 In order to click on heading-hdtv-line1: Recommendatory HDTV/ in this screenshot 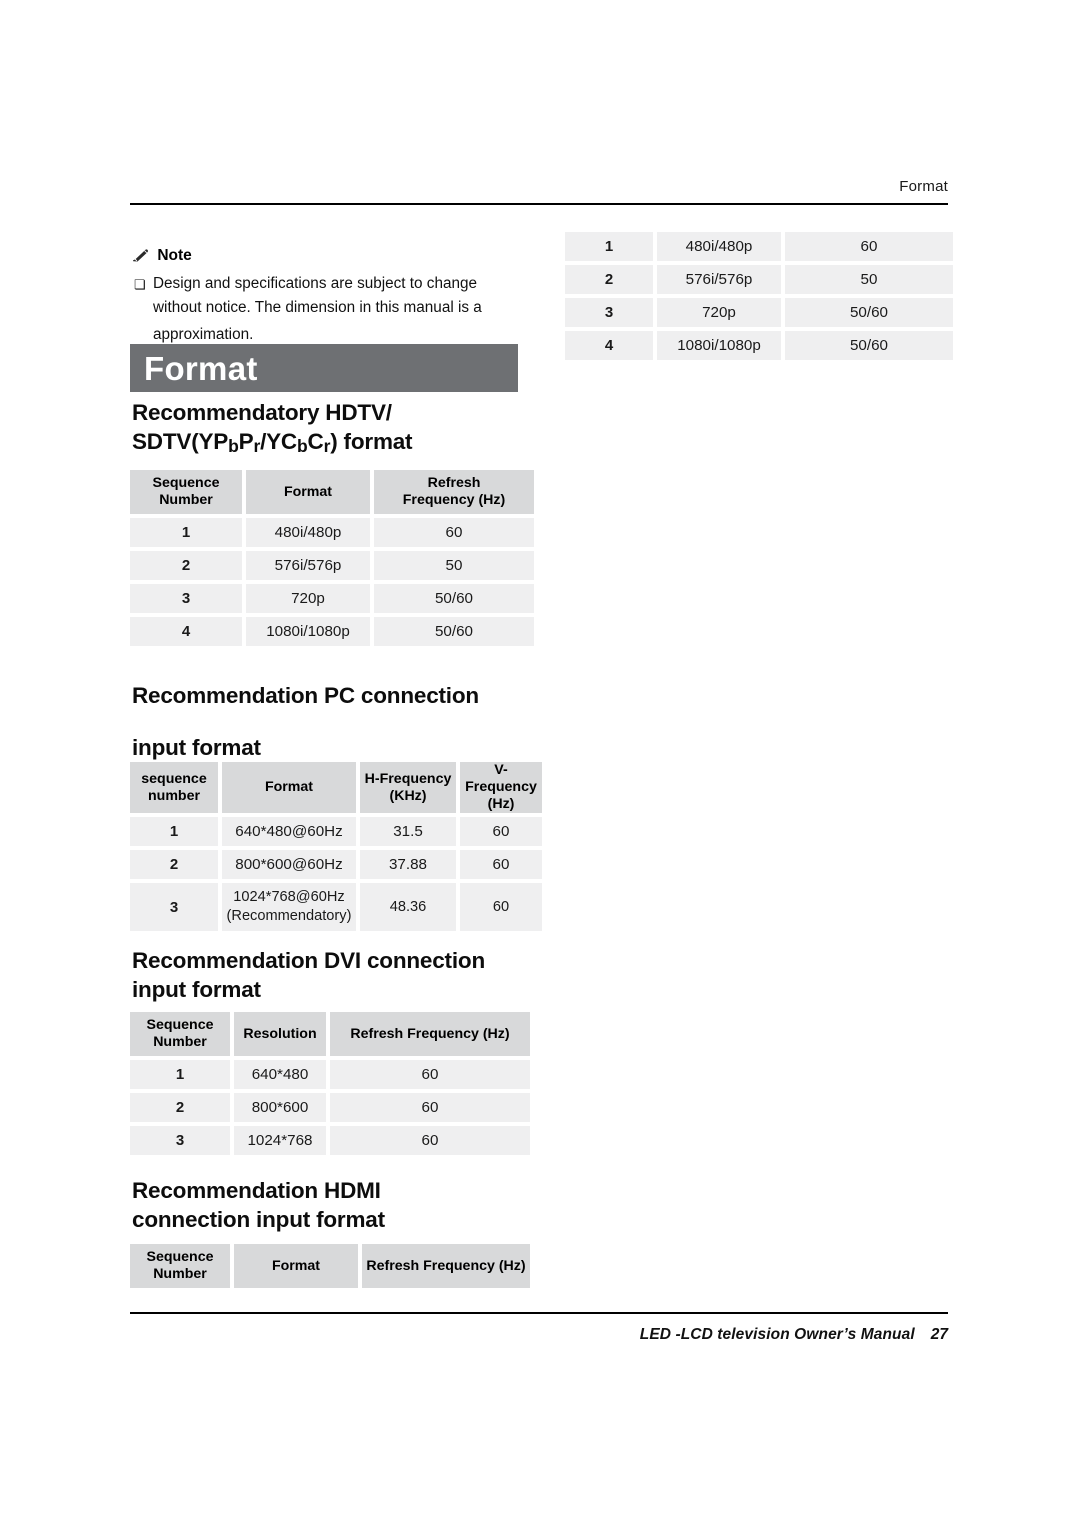, I will do `click(262, 412)`.